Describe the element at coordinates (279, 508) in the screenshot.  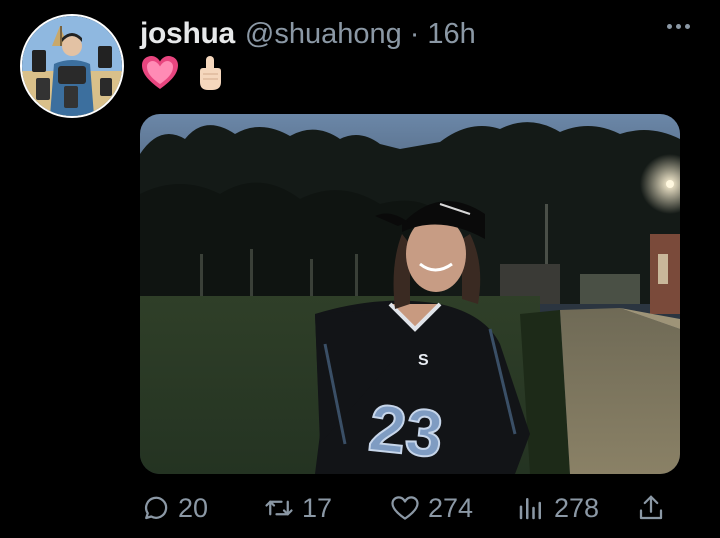
I see `retweet-icon` at that location.